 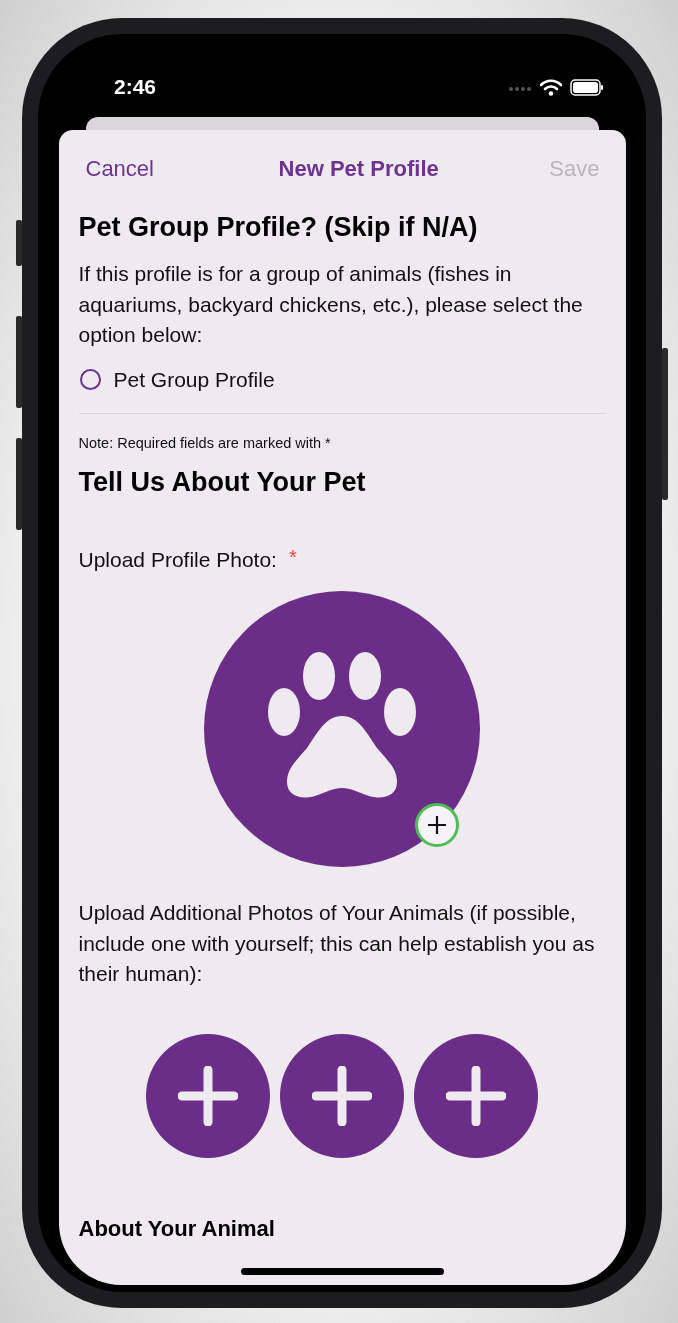 What do you see at coordinates (194, 379) in the screenshot?
I see `radio-label: Pet Group Profile` at bounding box center [194, 379].